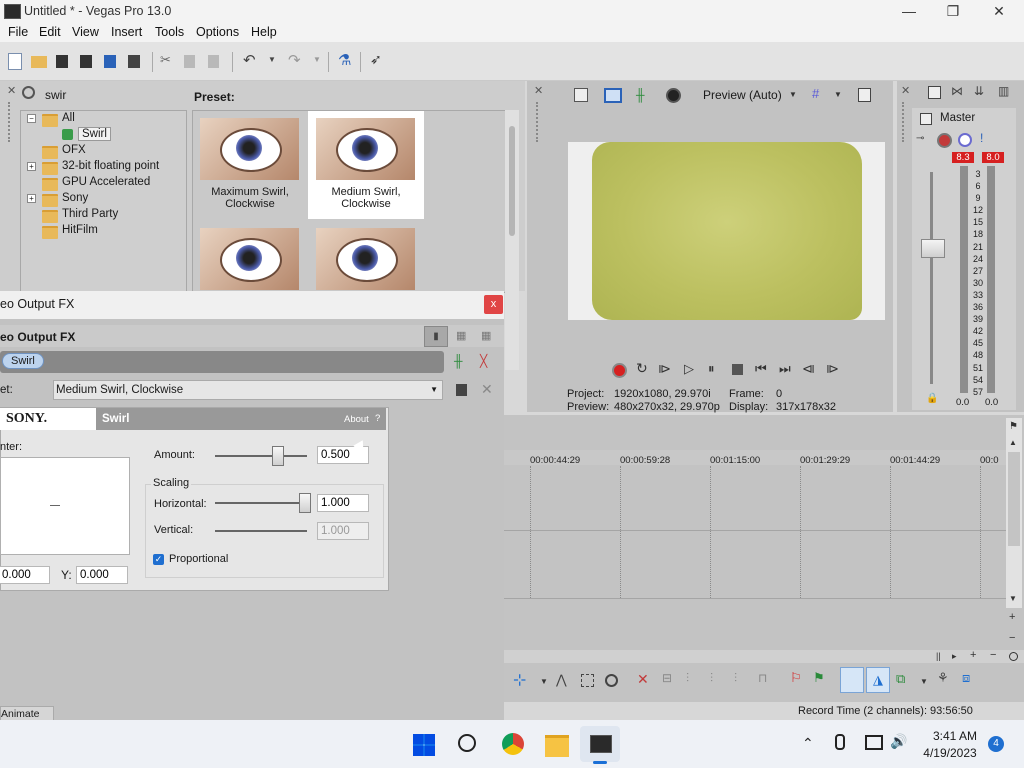 The image size is (1024, 768). I want to click on record-button, so click(619, 370).